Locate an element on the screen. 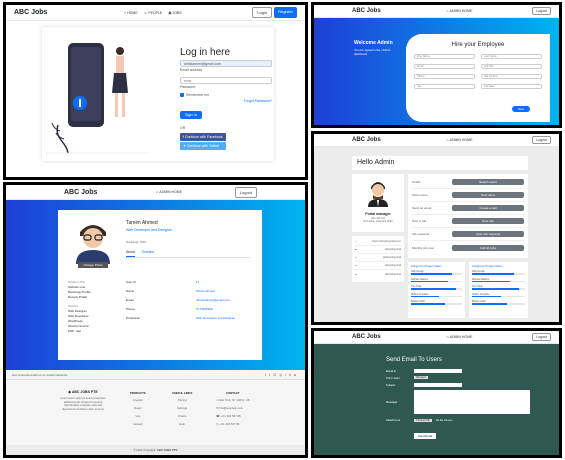 This screenshot has width=565, height=460. hire-first-name: First Name is located at coordinates (444, 56).